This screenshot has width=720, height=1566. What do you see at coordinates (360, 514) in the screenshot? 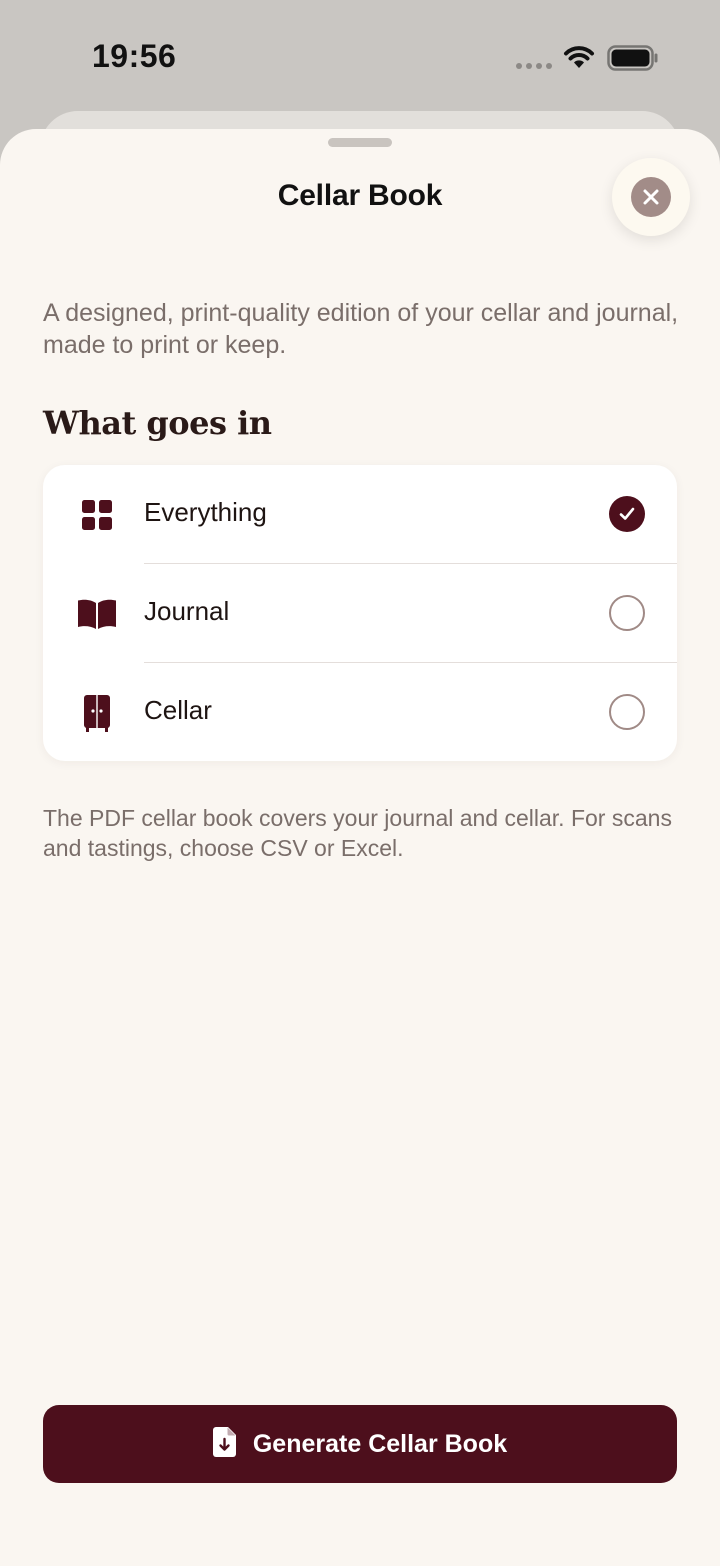
I see `option-everything: Everything` at bounding box center [360, 514].